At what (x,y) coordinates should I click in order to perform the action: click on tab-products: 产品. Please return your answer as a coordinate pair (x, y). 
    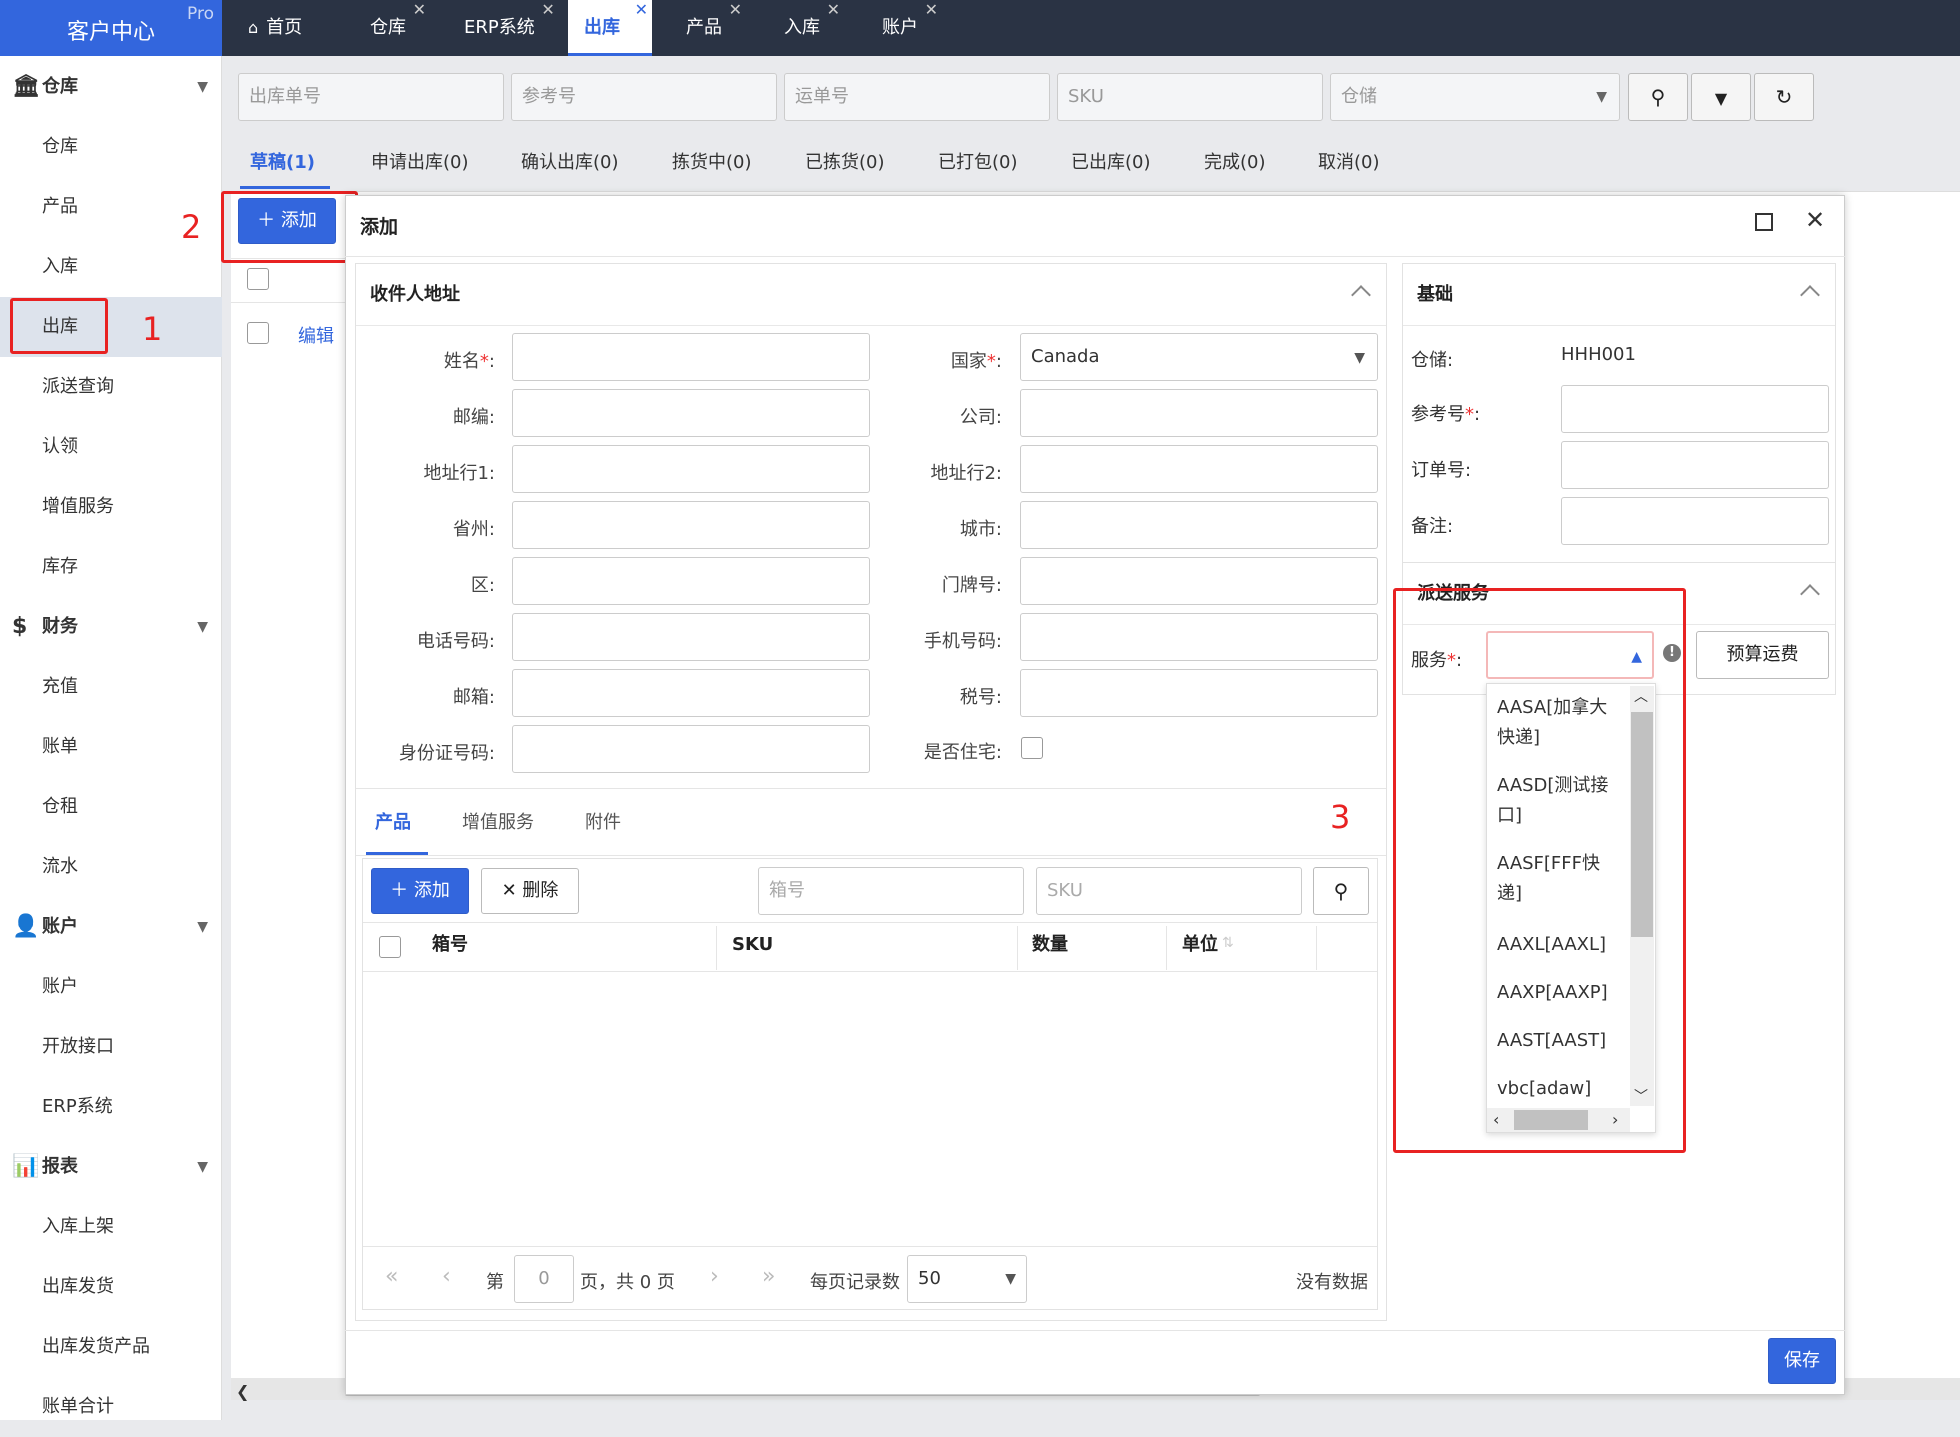
    Looking at the image, I should click on (393, 821).